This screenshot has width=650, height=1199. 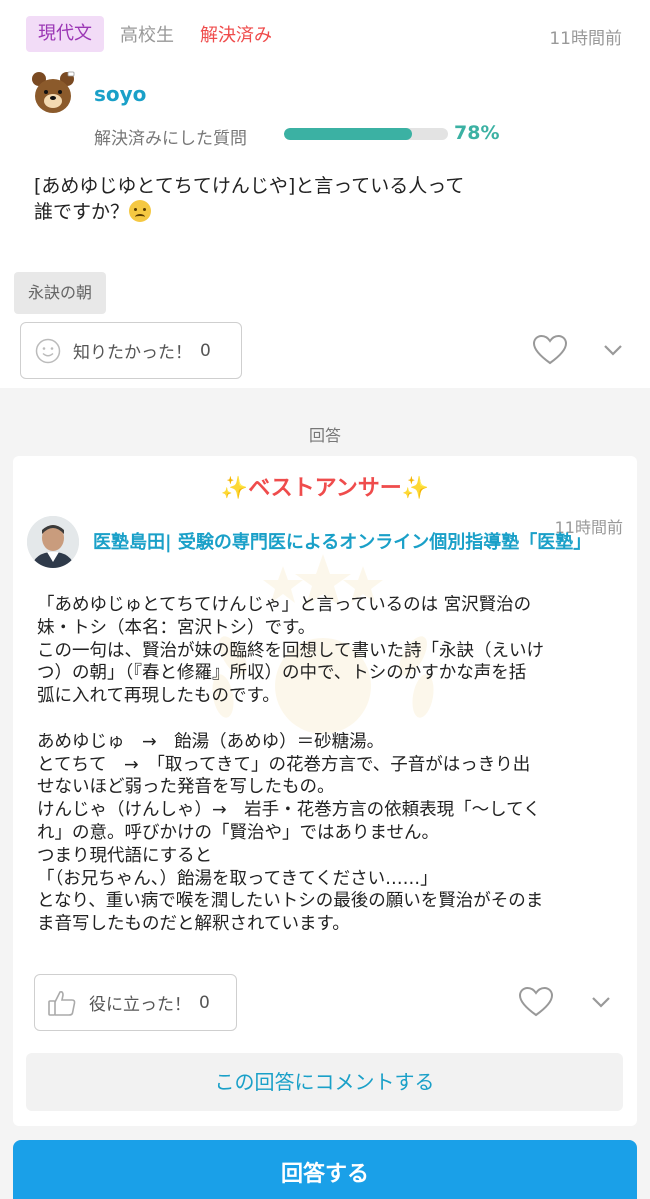 I want to click on want-to-know-label: 知りたかった！, so click(x=132, y=353).